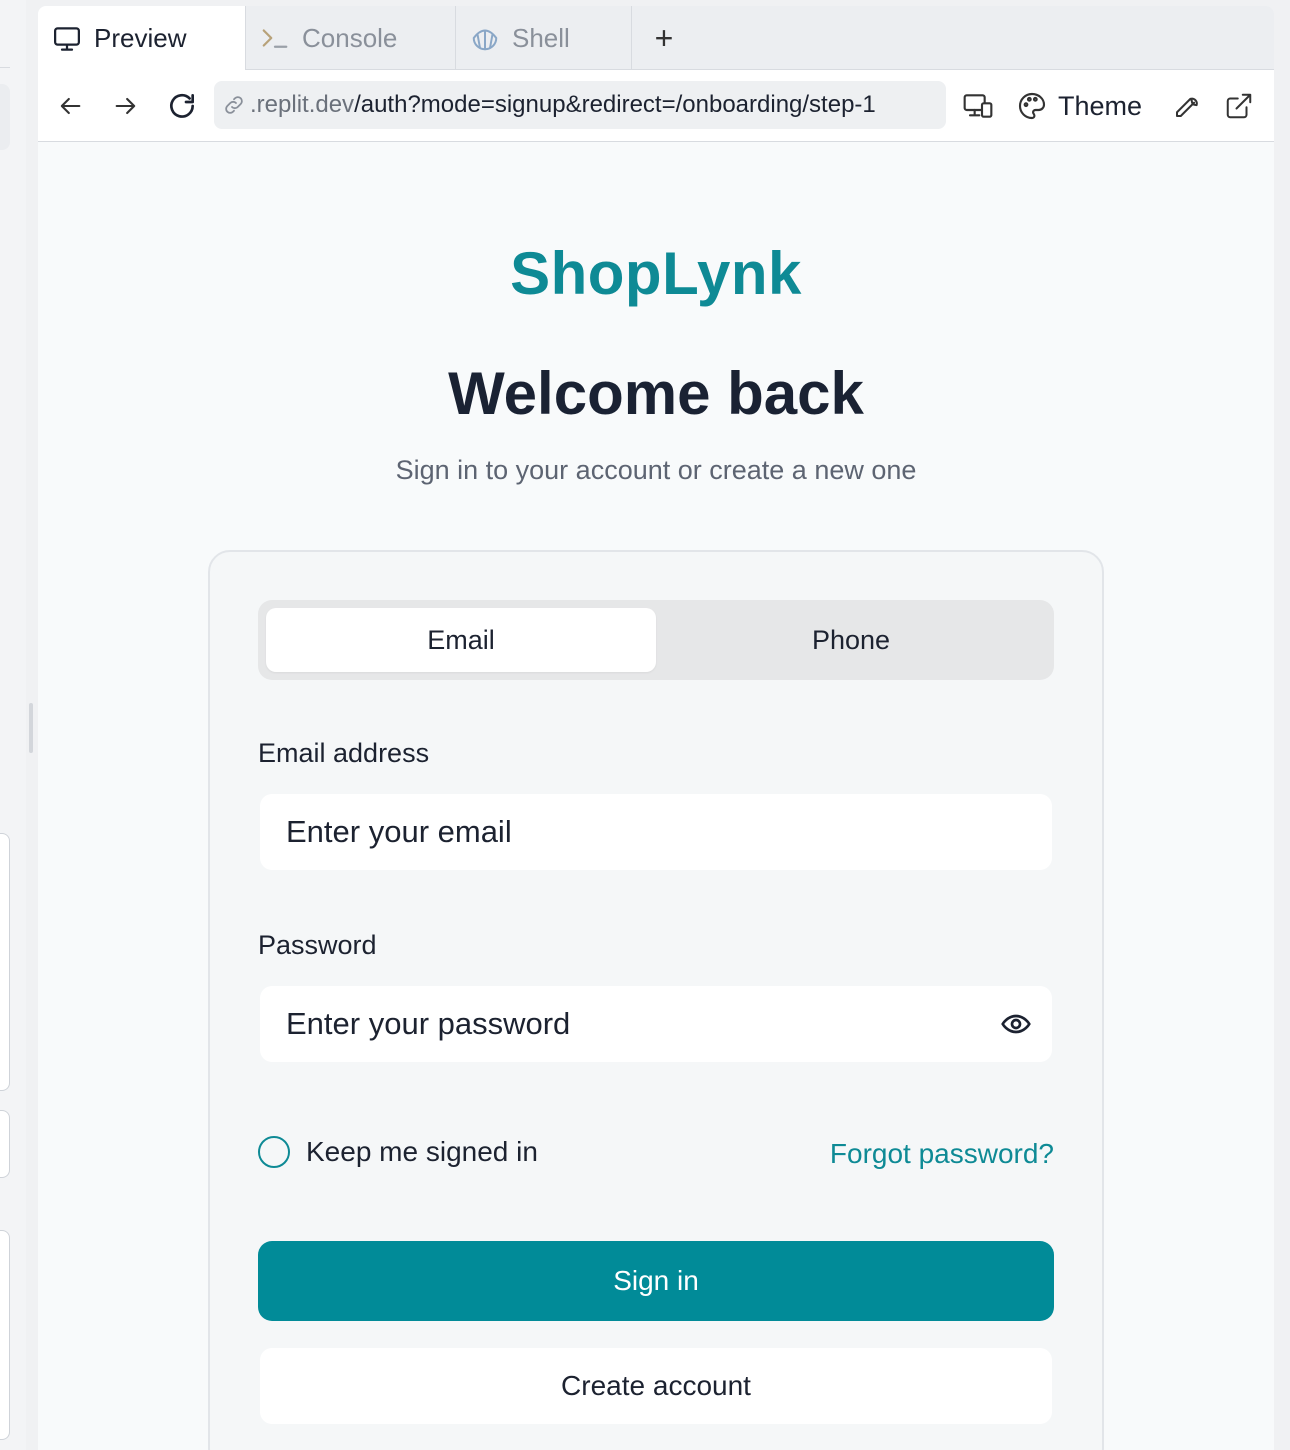 This screenshot has width=1290, height=1450. I want to click on forward-arrow-icon, so click(125, 106).